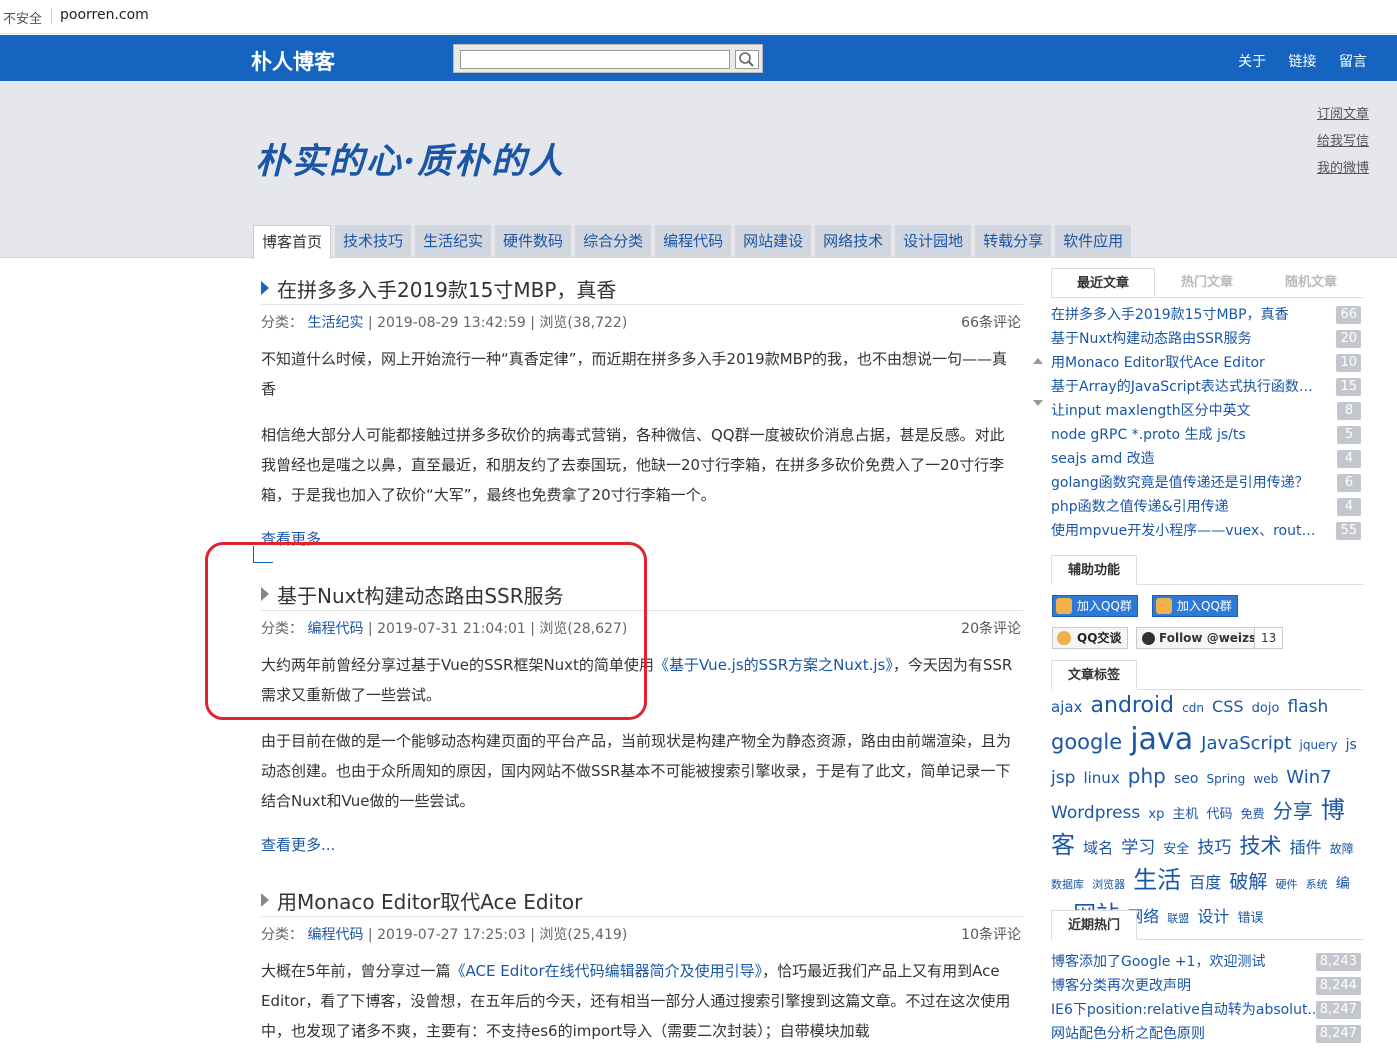  Describe the element at coordinates (1101, 778) in the screenshot. I see `tag-link: linux` at that location.